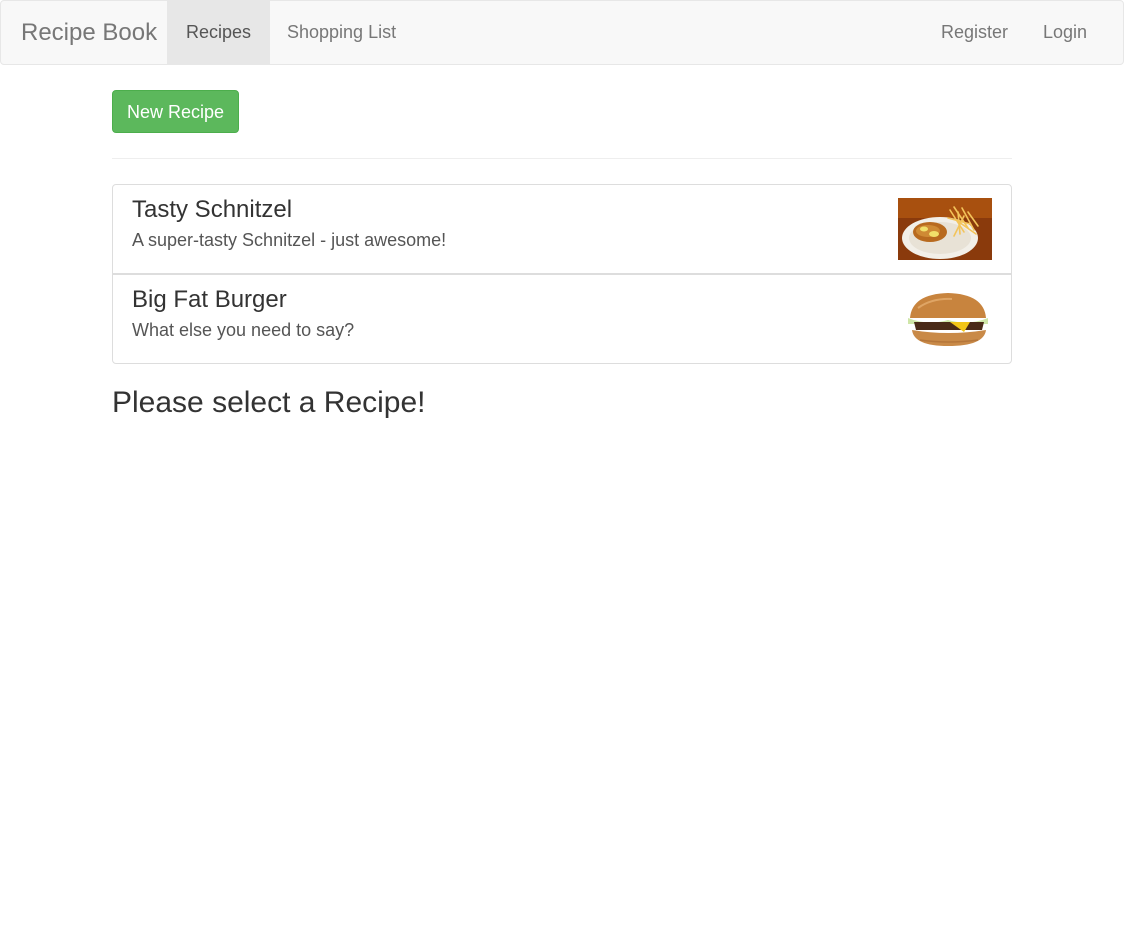 The width and height of the screenshot is (1124, 925). I want to click on recipe-description: What else you need to say?, so click(243, 330).